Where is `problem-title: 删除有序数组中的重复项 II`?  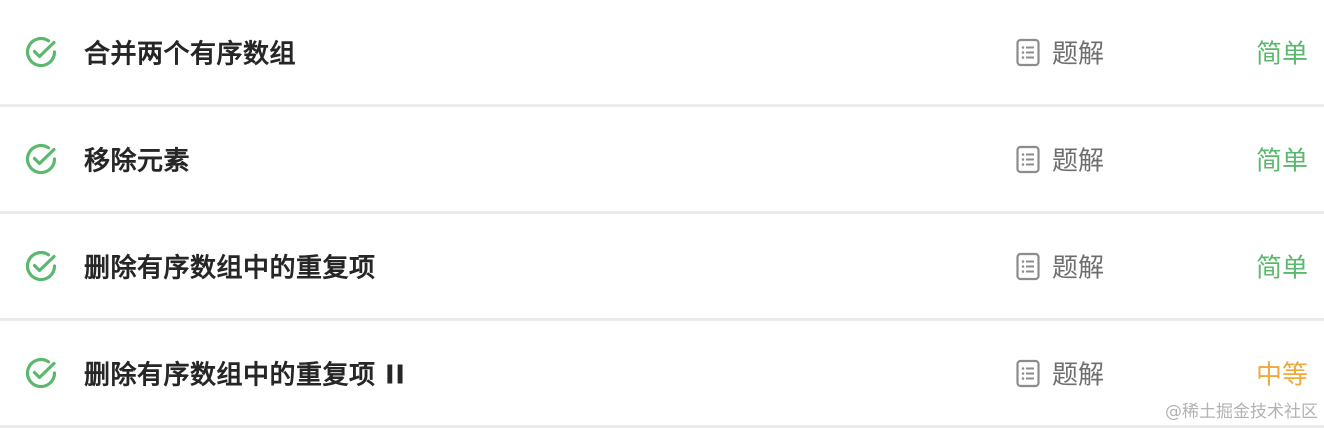
problem-title: 删除有序数组中的重复项 II is located at coordinates (244, 373).